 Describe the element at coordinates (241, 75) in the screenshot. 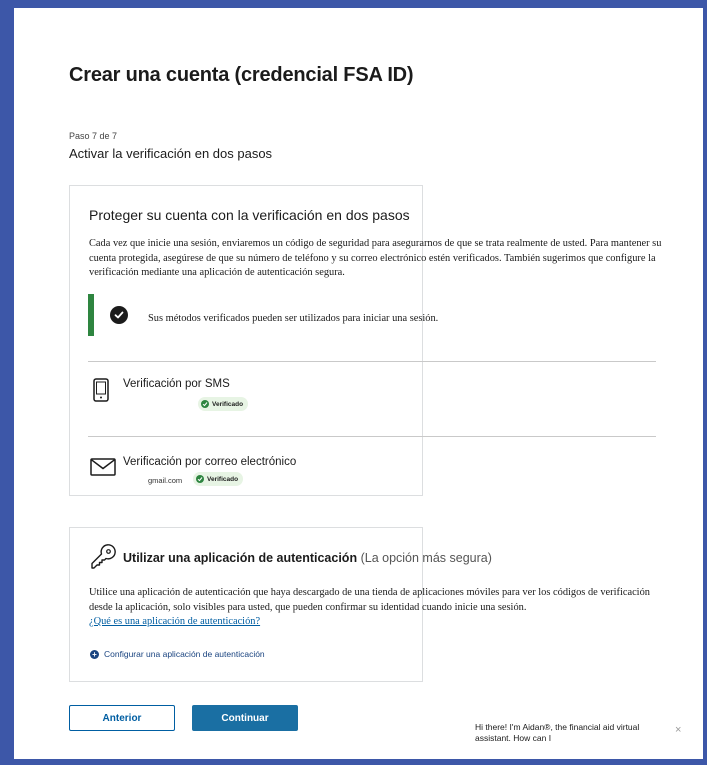

I see `page-title: Crear una cuenta (credencial FSA ID)` at that location.